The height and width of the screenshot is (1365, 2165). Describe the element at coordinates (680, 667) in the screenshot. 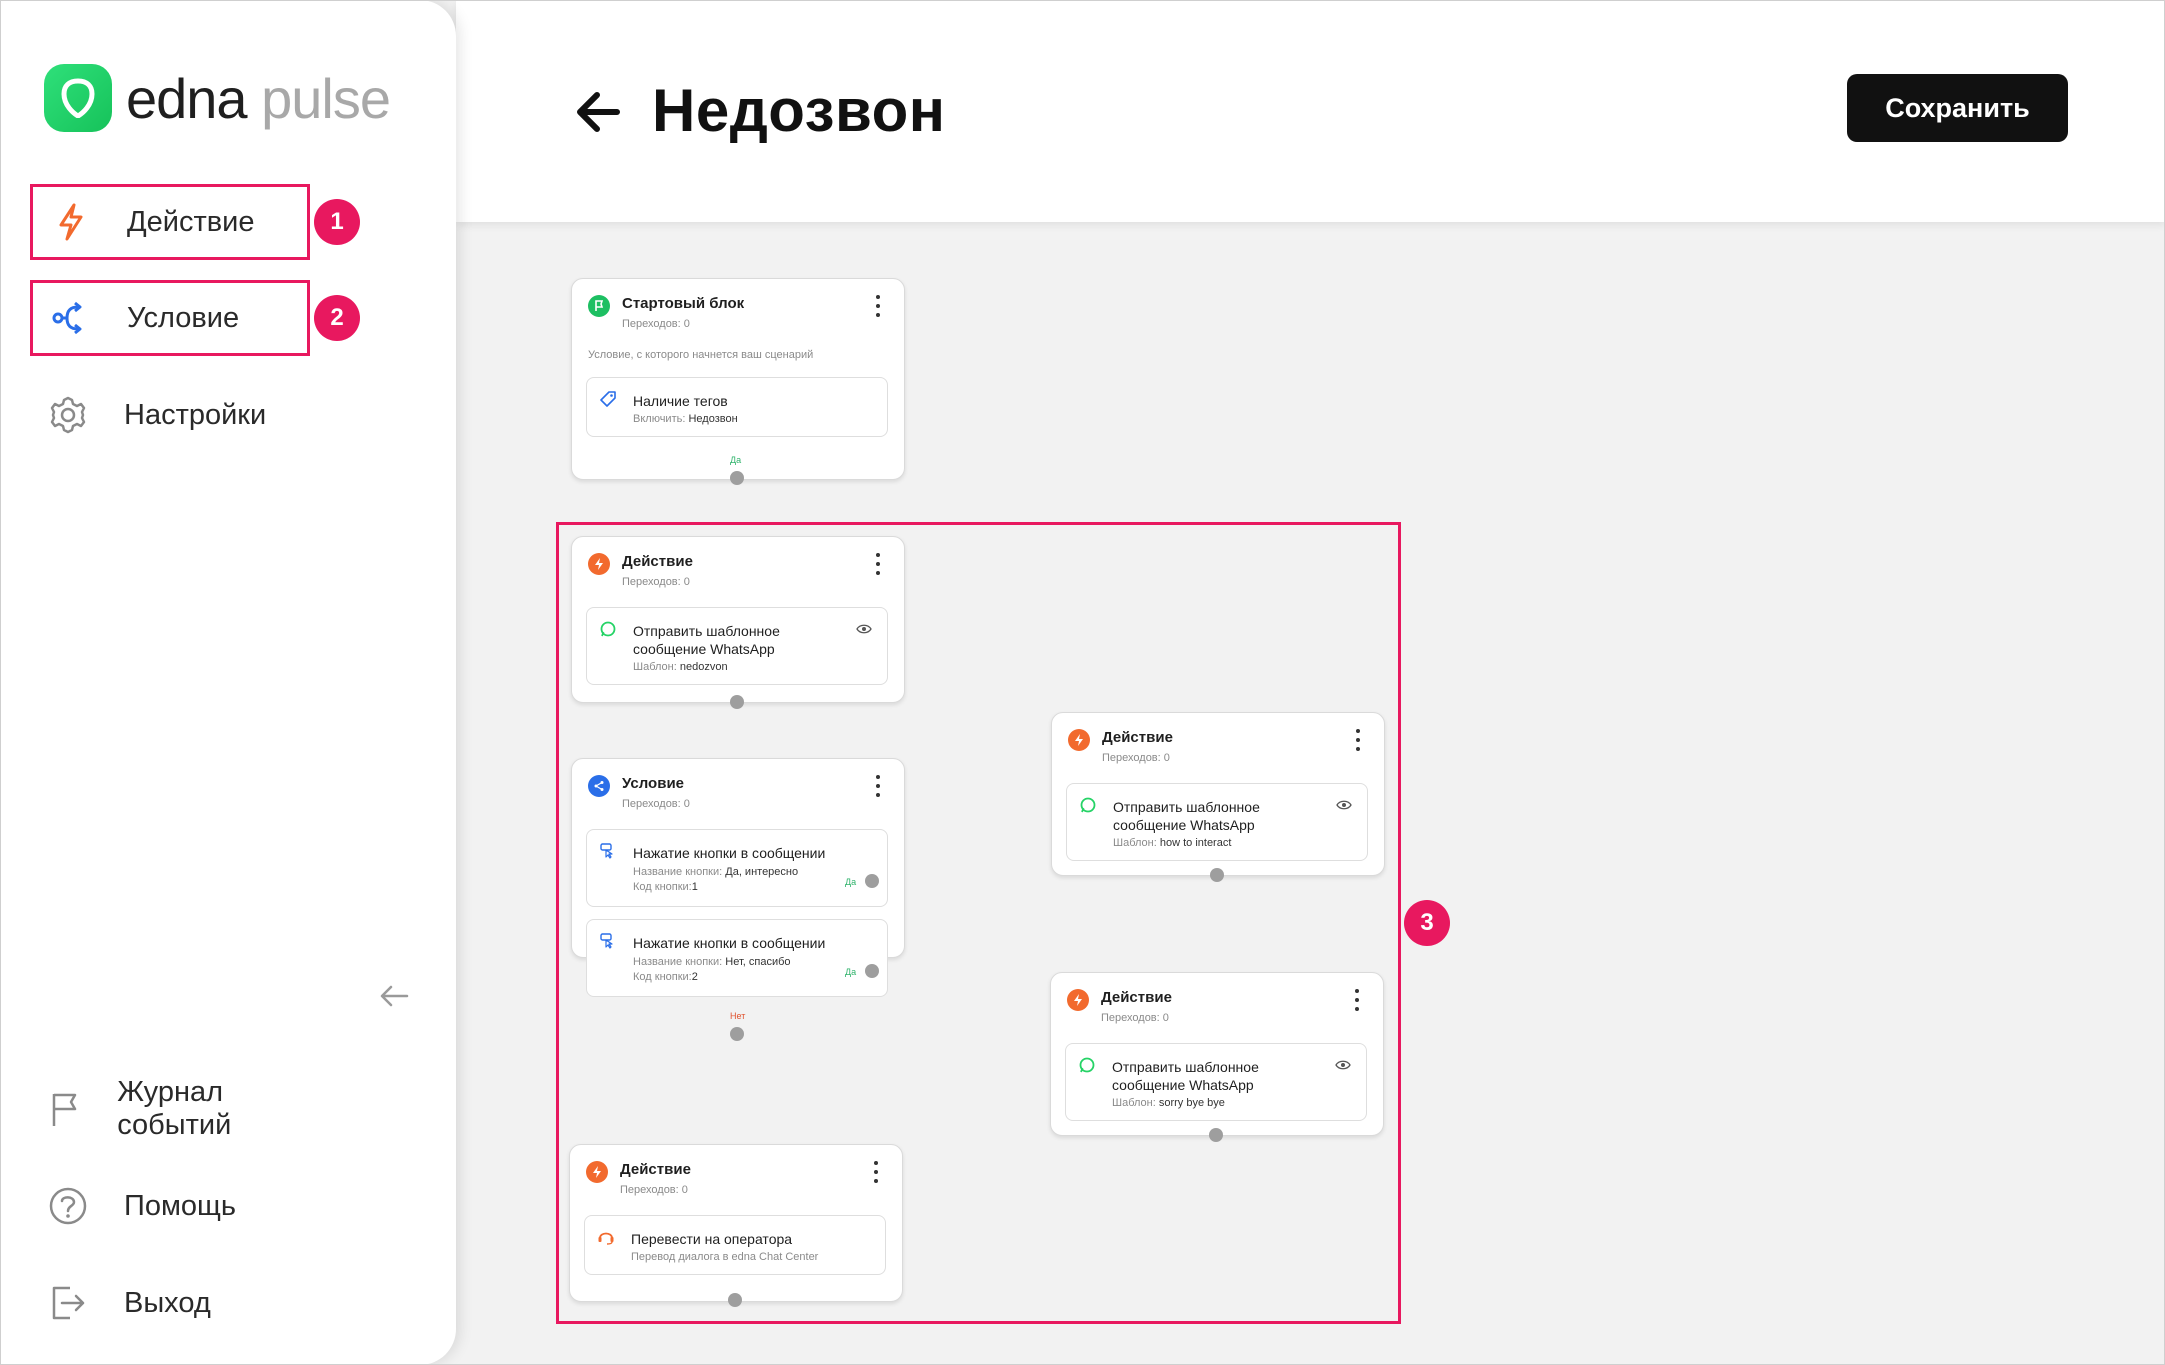

I see `template-name: Шаблон: nedozvon` at that location.